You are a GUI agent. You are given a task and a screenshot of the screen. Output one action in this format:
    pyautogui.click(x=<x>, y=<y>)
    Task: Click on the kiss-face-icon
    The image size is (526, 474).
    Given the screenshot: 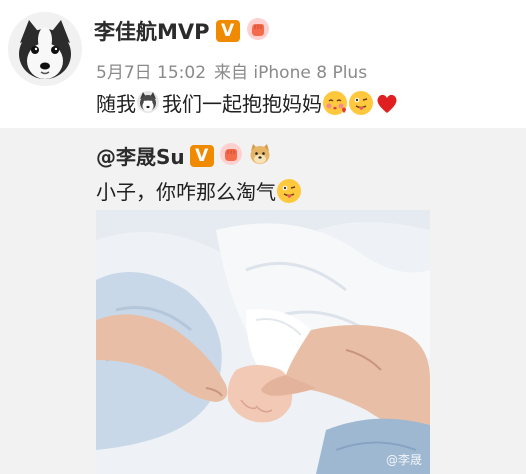 What is the action you would take?
    pyautogui.click(x=335, y=103)
    